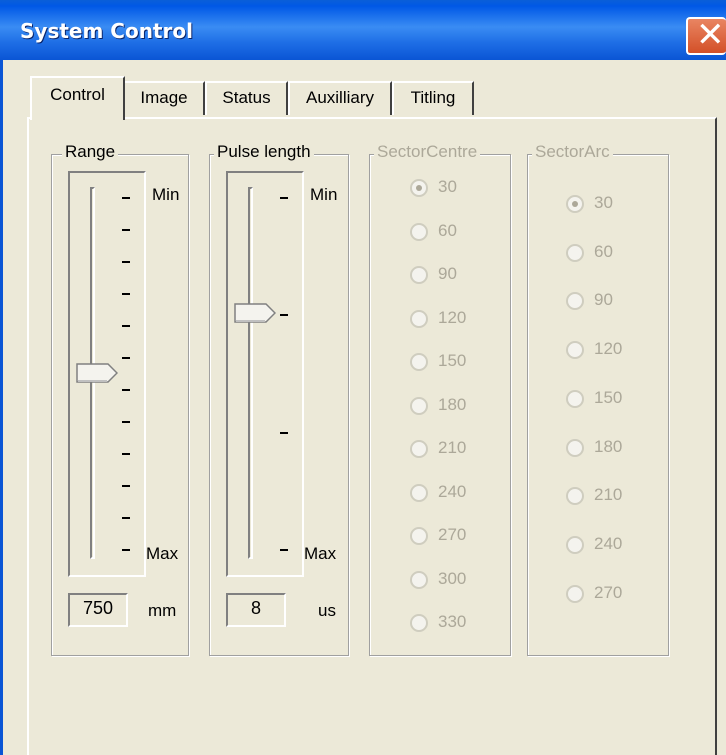 This screenshot has height=755, width=726. What do you see at coordinates (572, 152) in the screenshot?
I see `sector-arc-title: SectorArc` at bounding box center [572, 152].